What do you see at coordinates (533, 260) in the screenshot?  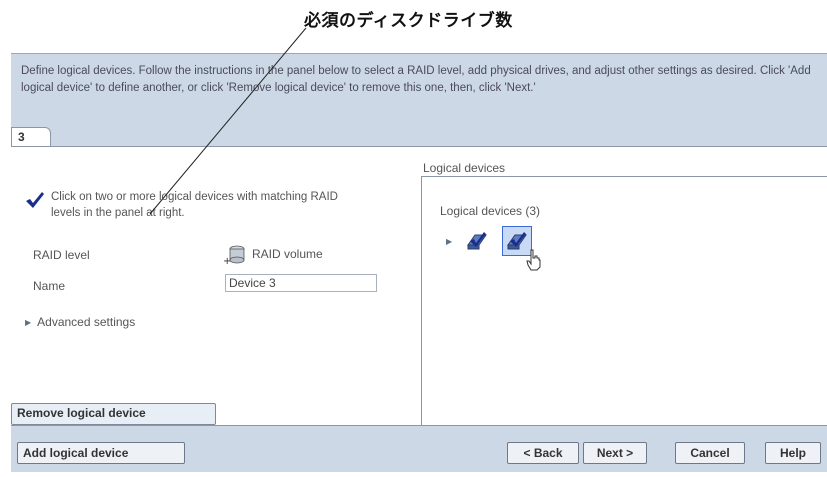 I see `hand-cursor-icon` at bounding box center [533, 260].